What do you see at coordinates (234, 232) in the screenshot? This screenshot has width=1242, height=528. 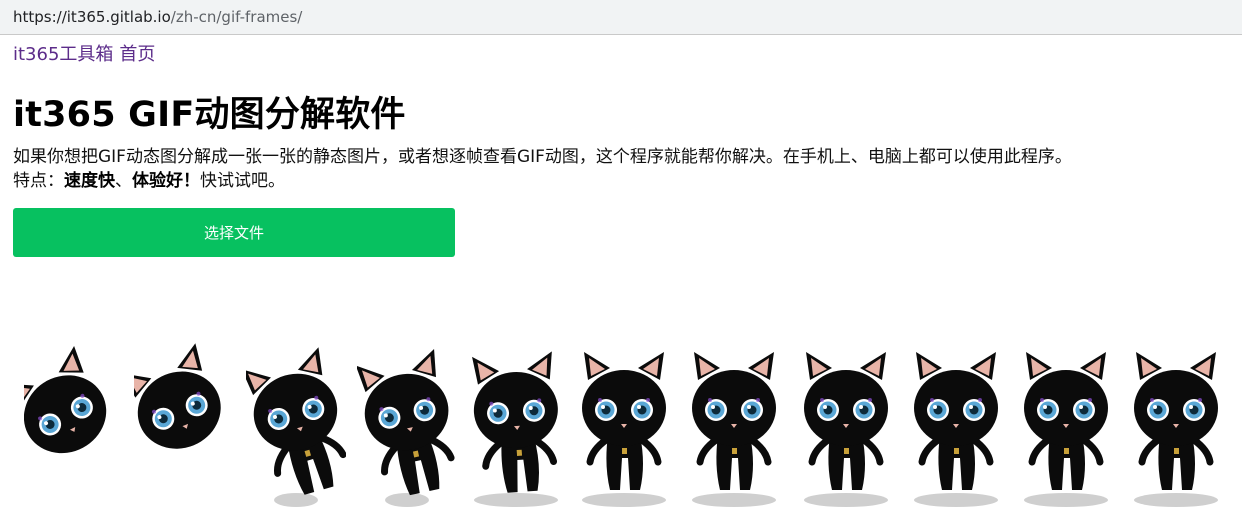 I see `choose-file-button: 选择文件` at bounding box center [234, 232].